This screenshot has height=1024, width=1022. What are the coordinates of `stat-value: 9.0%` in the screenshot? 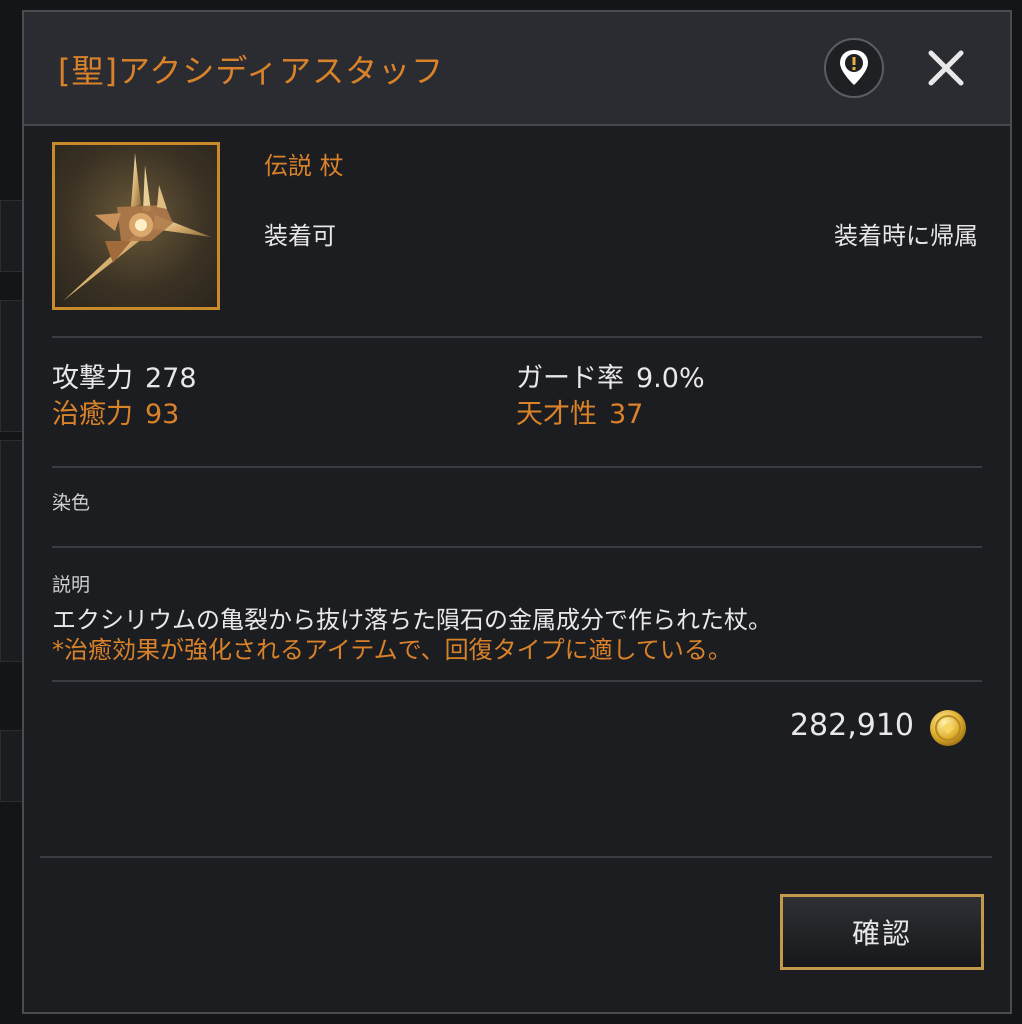 It's located at (670, 378).